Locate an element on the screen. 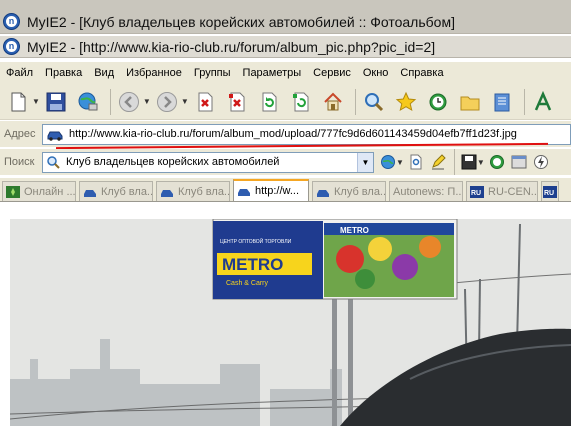 Image resolution: width=571 pixels, height=426 pixels. stop-button is located at coordinates (205, 102).